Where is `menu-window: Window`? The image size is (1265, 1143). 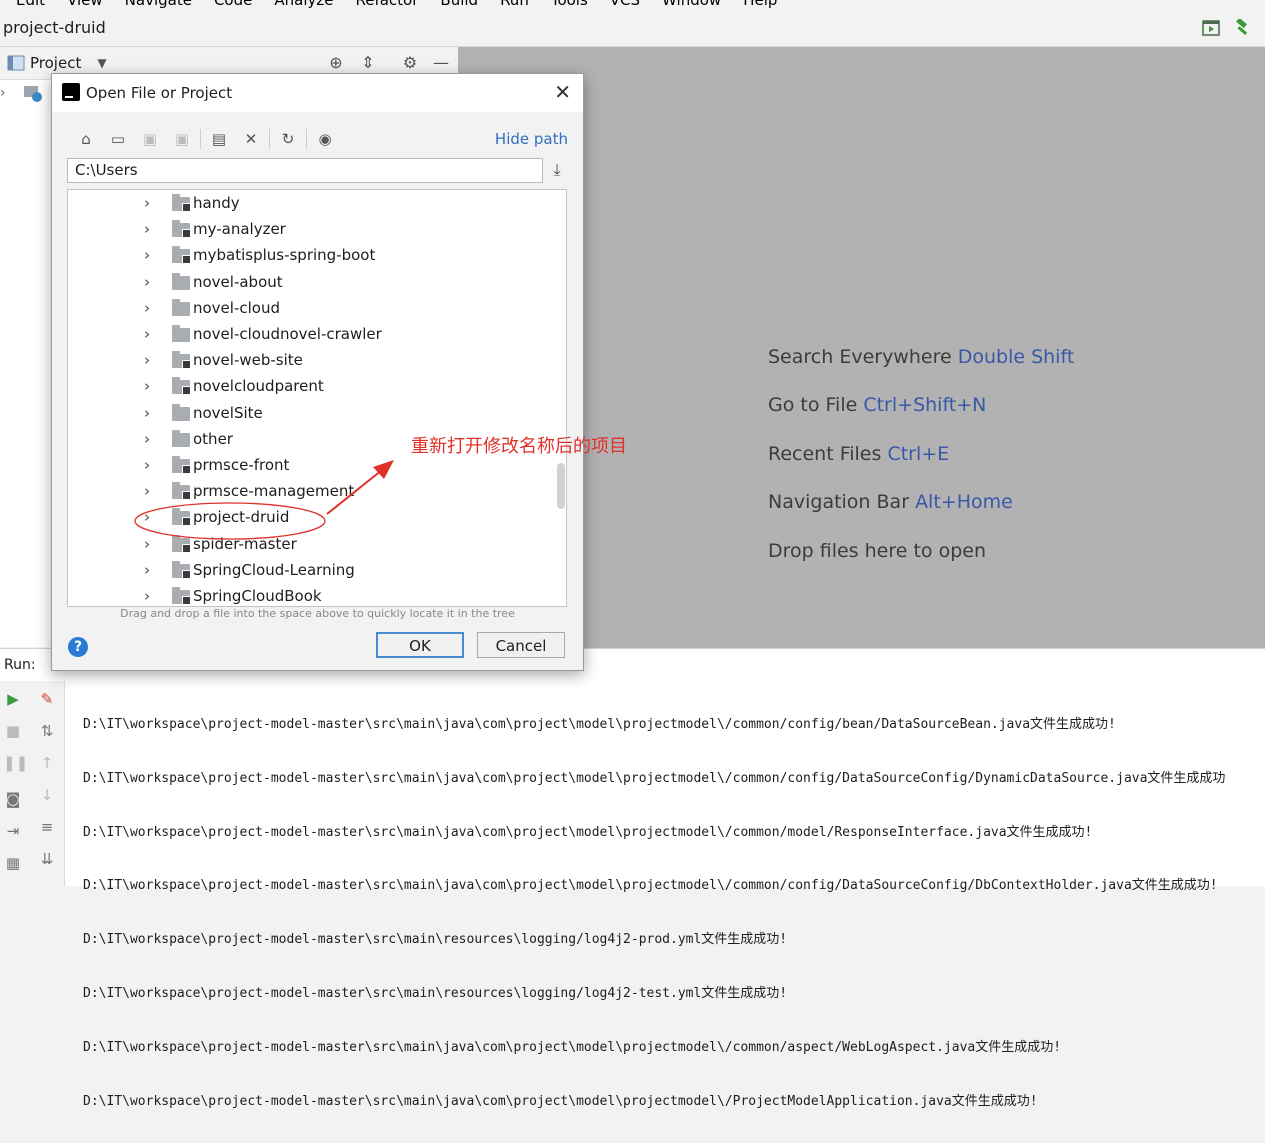 menu-window: Window is located at coordinates (691, 4).